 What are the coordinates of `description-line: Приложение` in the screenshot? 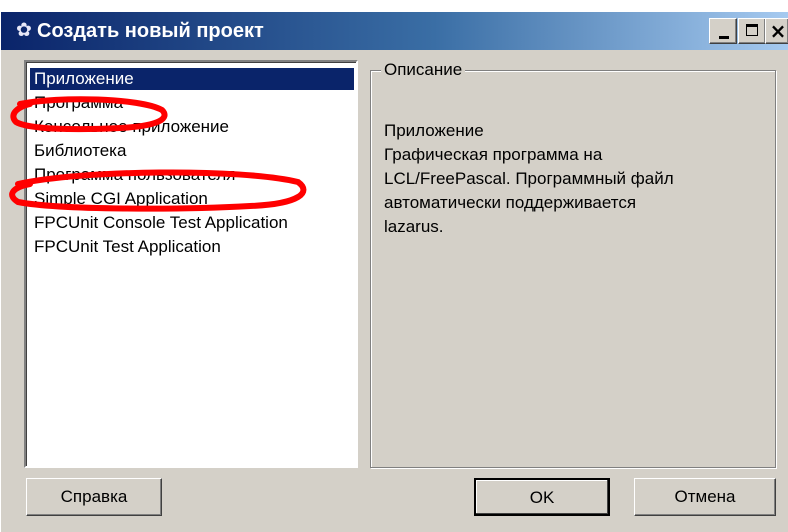 It's located at (434, 130).